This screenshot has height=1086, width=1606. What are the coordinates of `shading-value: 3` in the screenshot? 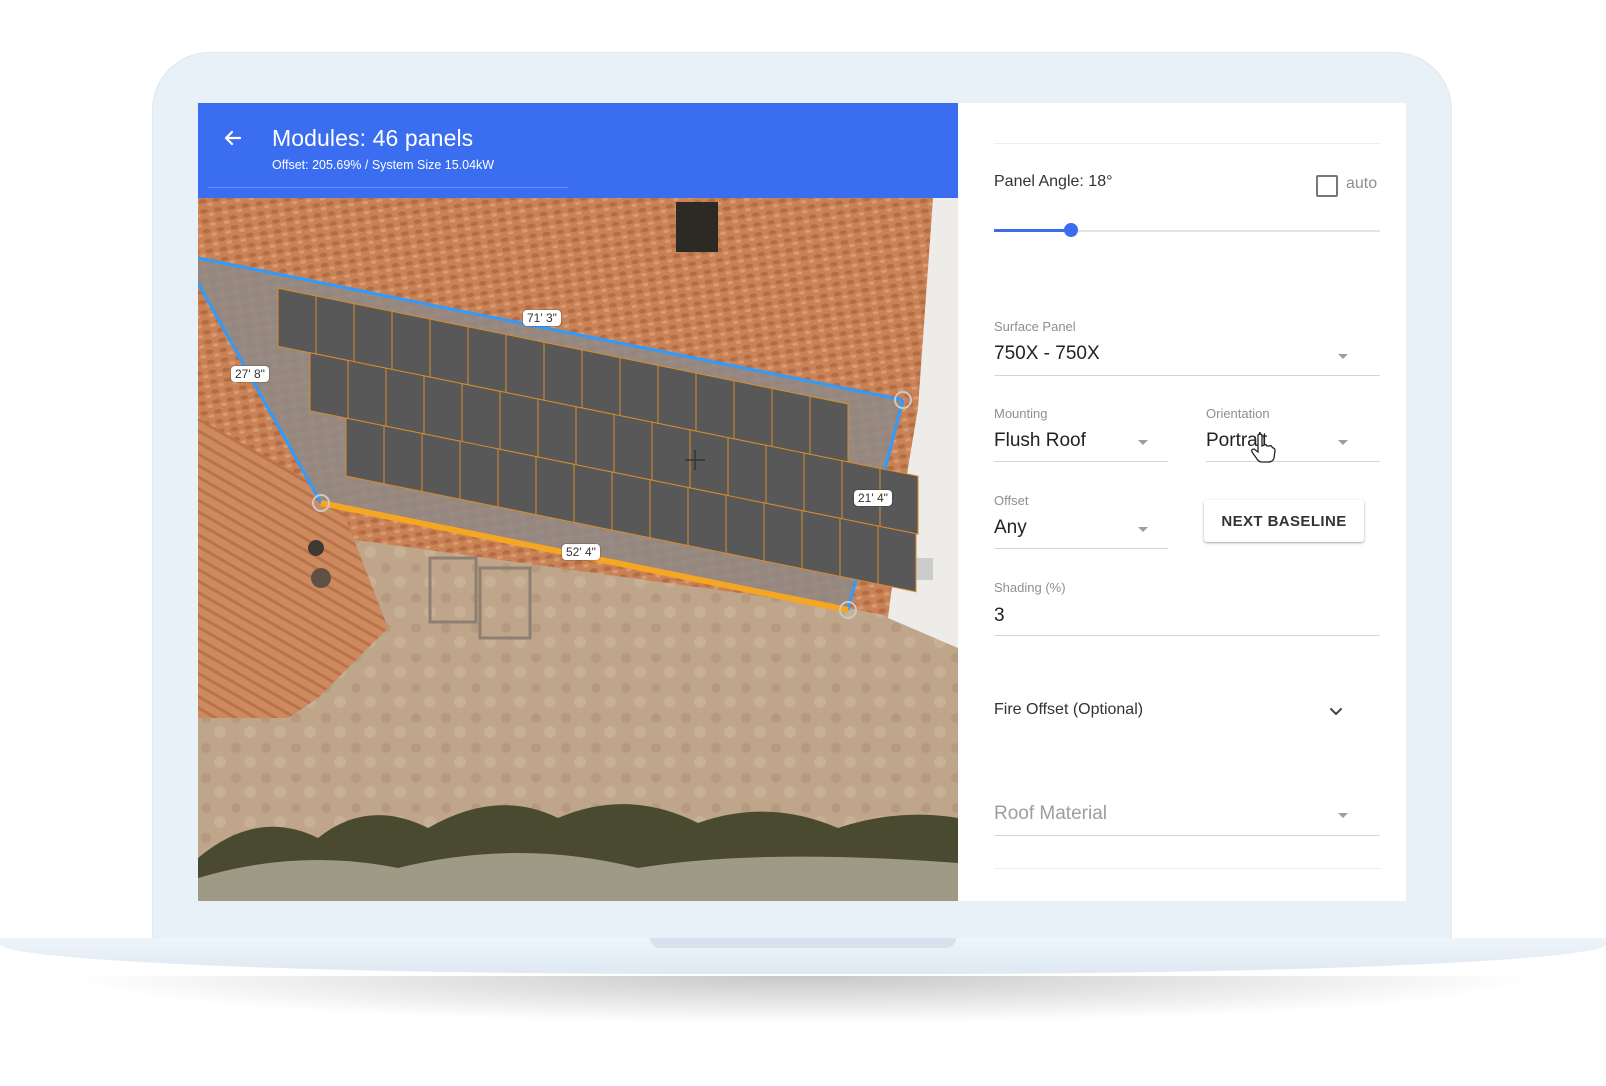 It's located at (999, 615).